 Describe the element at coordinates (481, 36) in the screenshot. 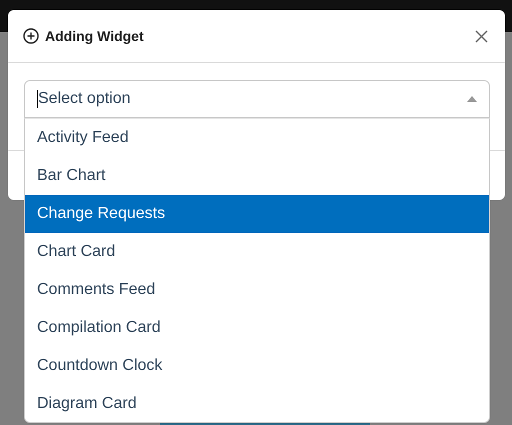

I see `close-icon` at that location.